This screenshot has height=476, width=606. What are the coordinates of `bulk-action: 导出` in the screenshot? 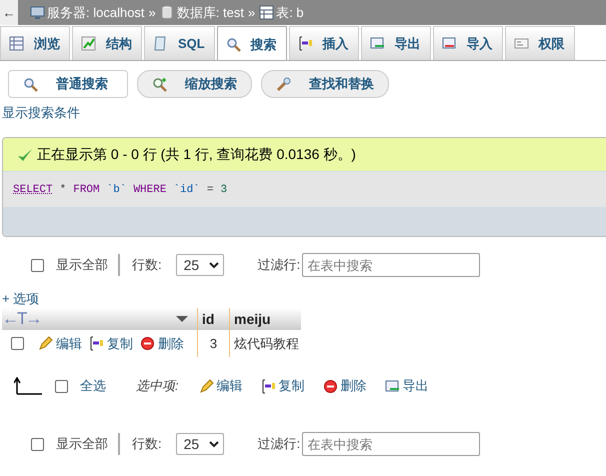 It's located at (406, 386).